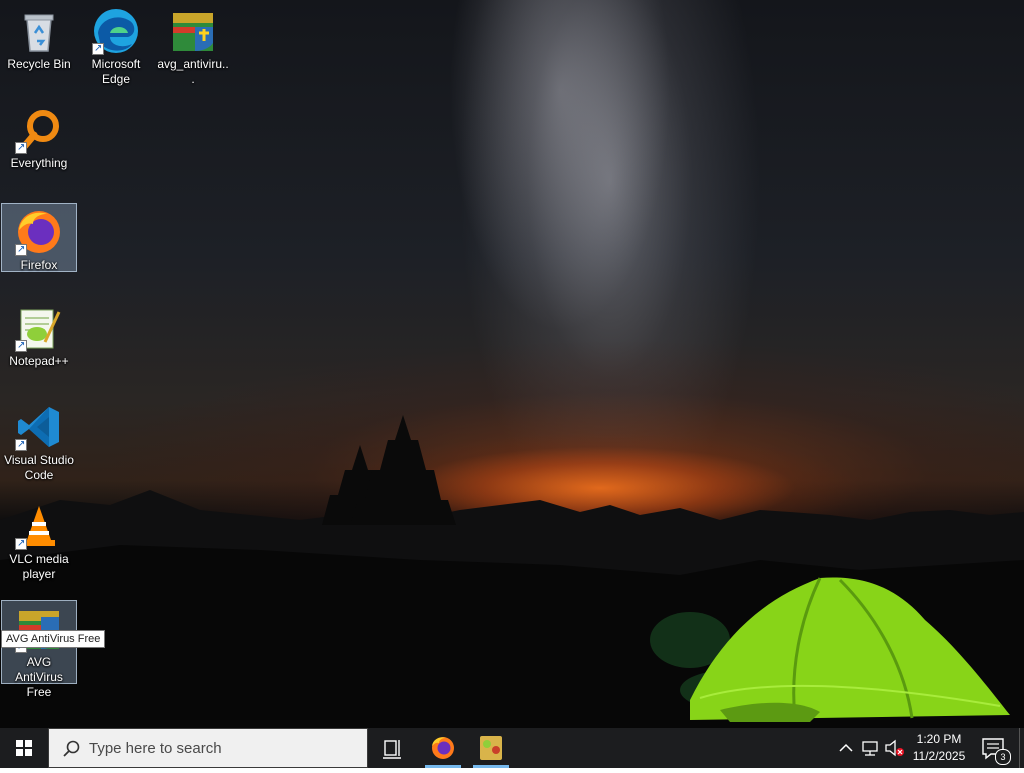 The image size is (1024, 773). What do you see at coordinates (53, 639) in the screenshot?
I see `icon-tooltip: AVG AntiVirus Free` at bounding box center [53, 639].